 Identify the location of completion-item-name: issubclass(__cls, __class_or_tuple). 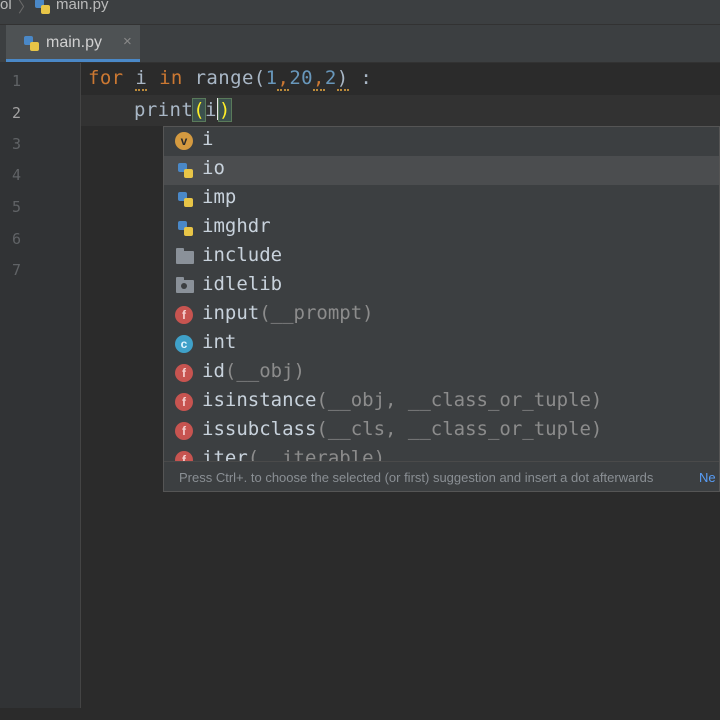
(402, 429).